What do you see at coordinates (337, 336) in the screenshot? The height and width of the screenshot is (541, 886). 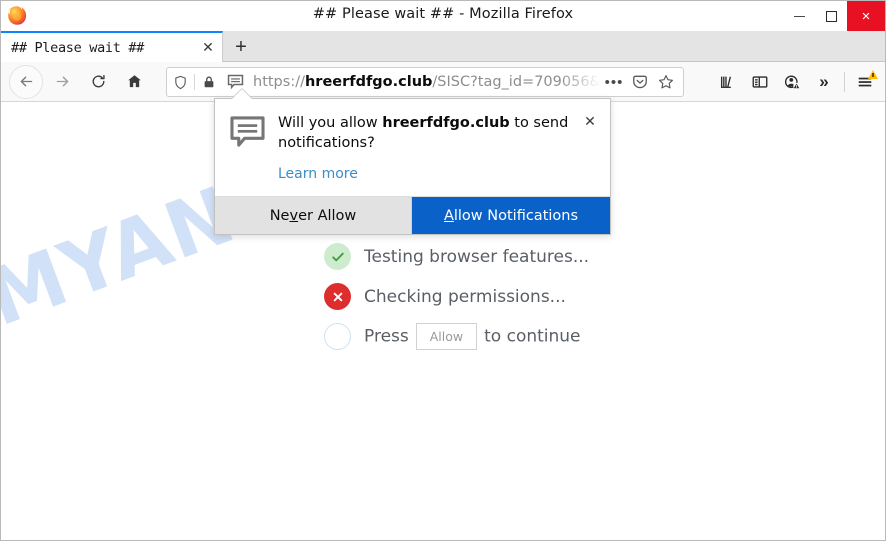 I see `empty-circle-icon` at bounding box center [337, 336].